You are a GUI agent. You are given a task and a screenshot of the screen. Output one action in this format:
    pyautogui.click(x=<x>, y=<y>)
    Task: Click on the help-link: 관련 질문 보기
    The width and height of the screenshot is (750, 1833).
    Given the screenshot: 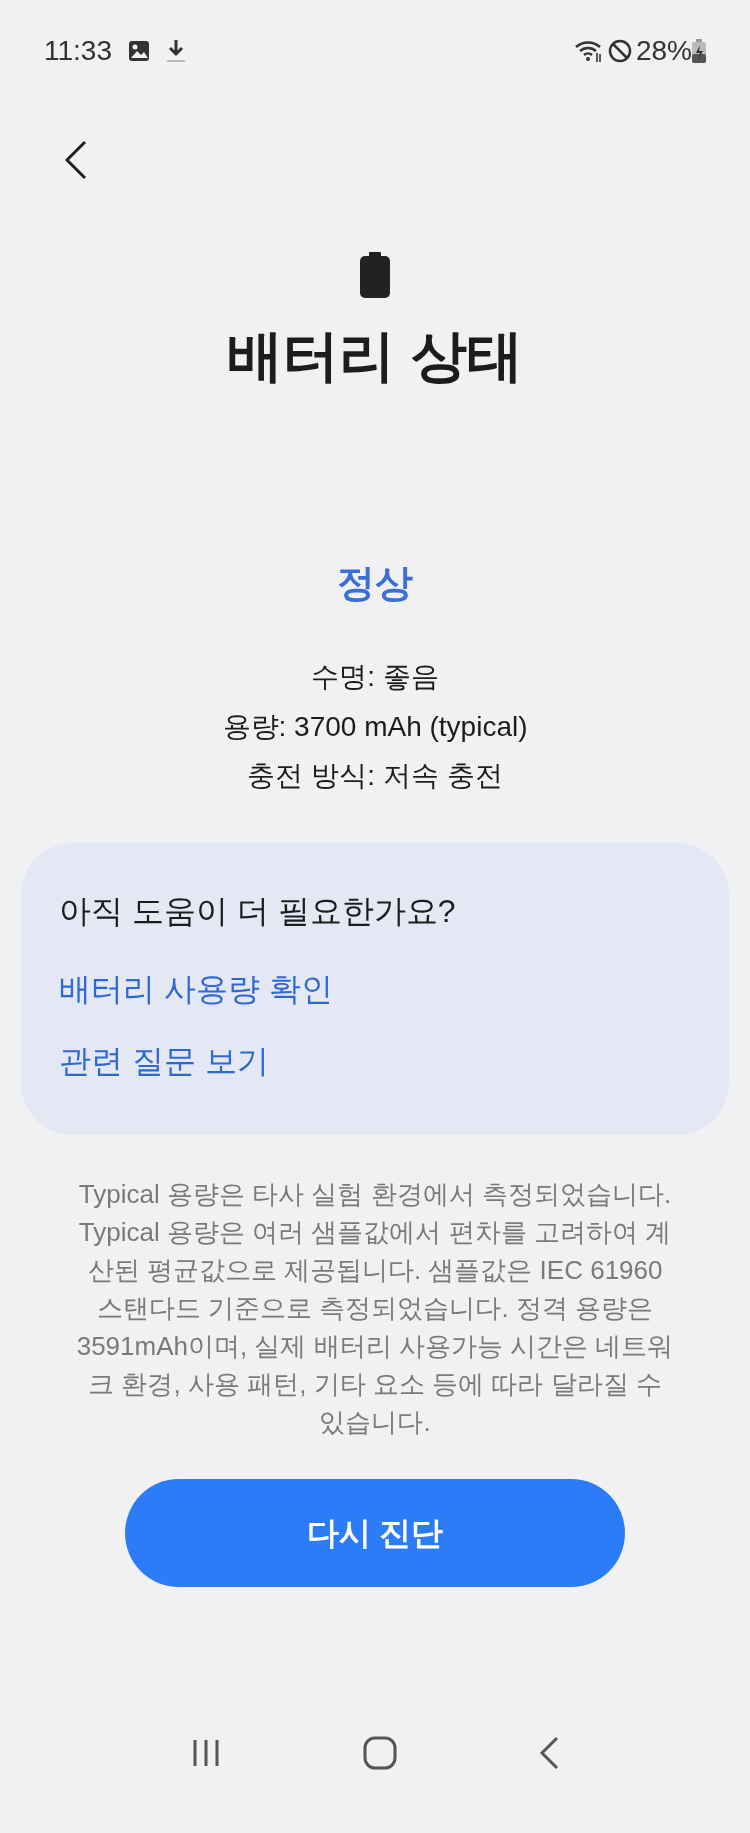 What is the action you would take?
    pyautogui.click(x=164, y=1060)
    